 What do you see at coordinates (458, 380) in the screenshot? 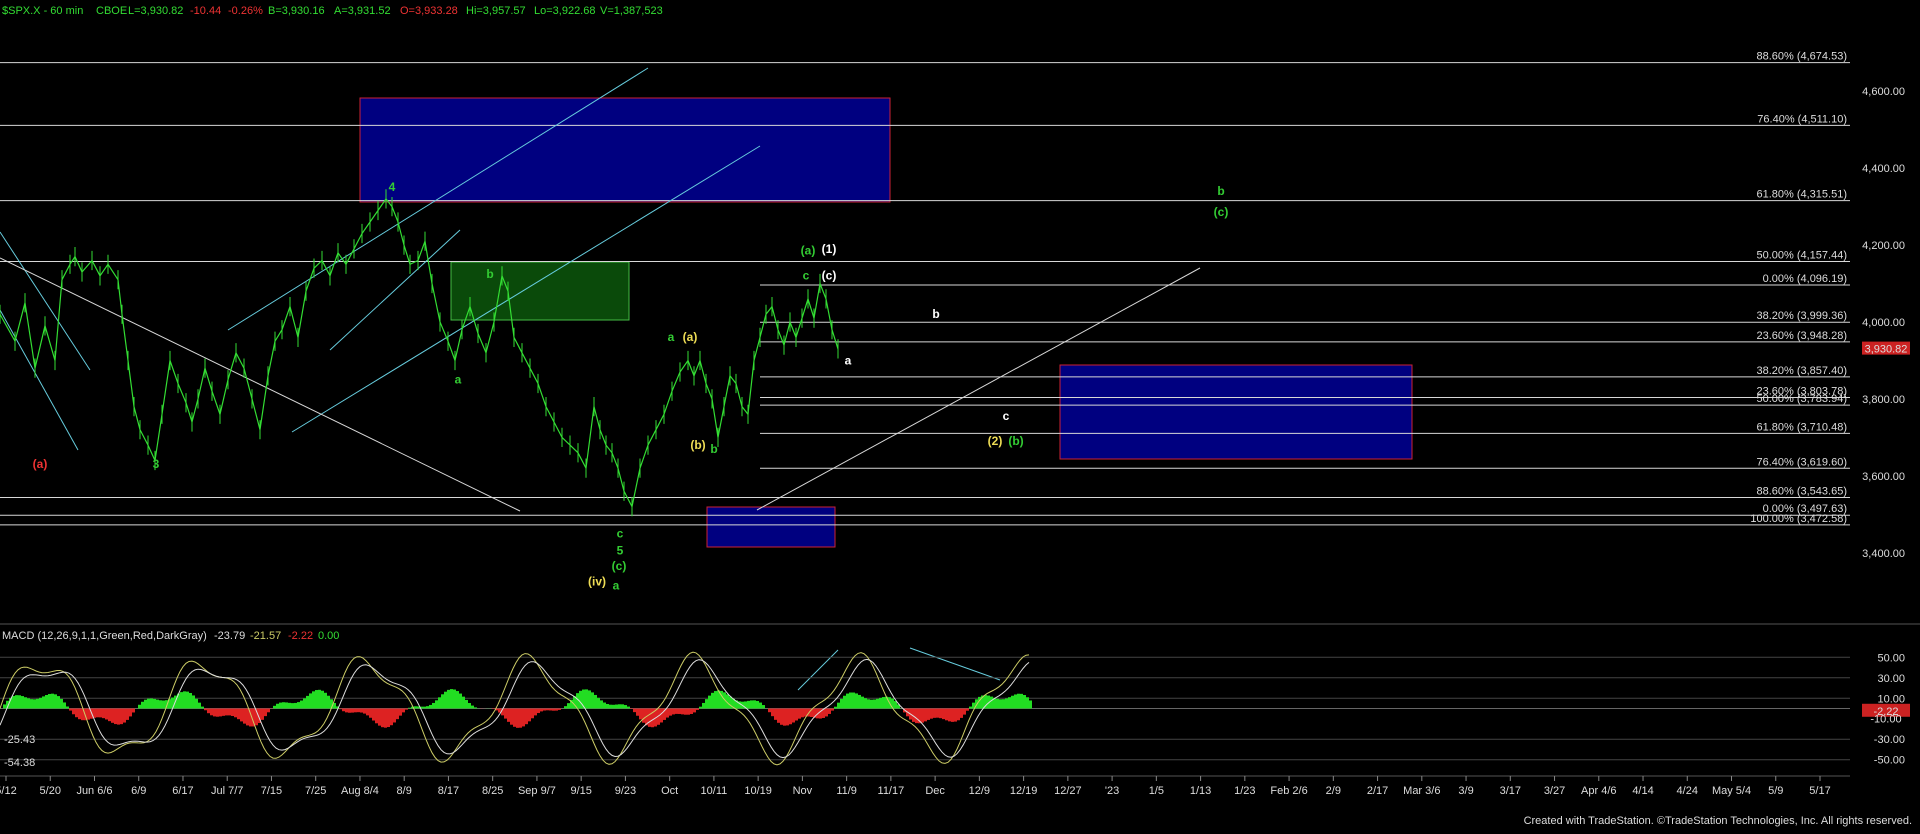
I see `wave-label: a` at bounding box center [458, 380].